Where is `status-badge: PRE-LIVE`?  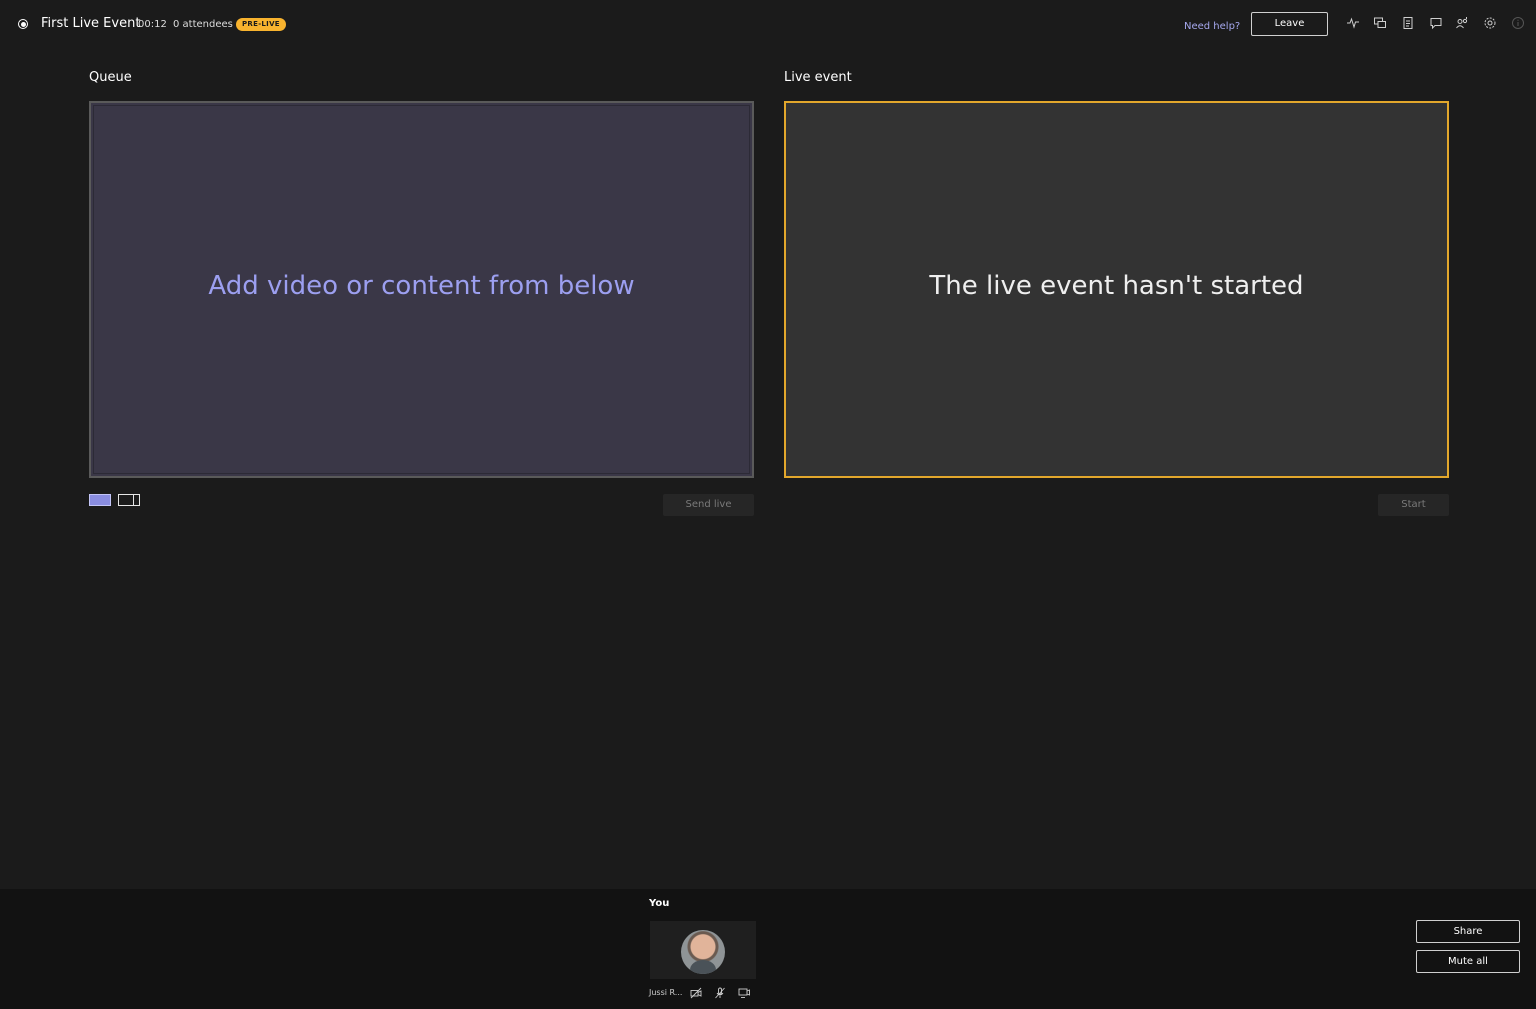
status-badge: PRE-LIVE is located at coordinates (261, 24).